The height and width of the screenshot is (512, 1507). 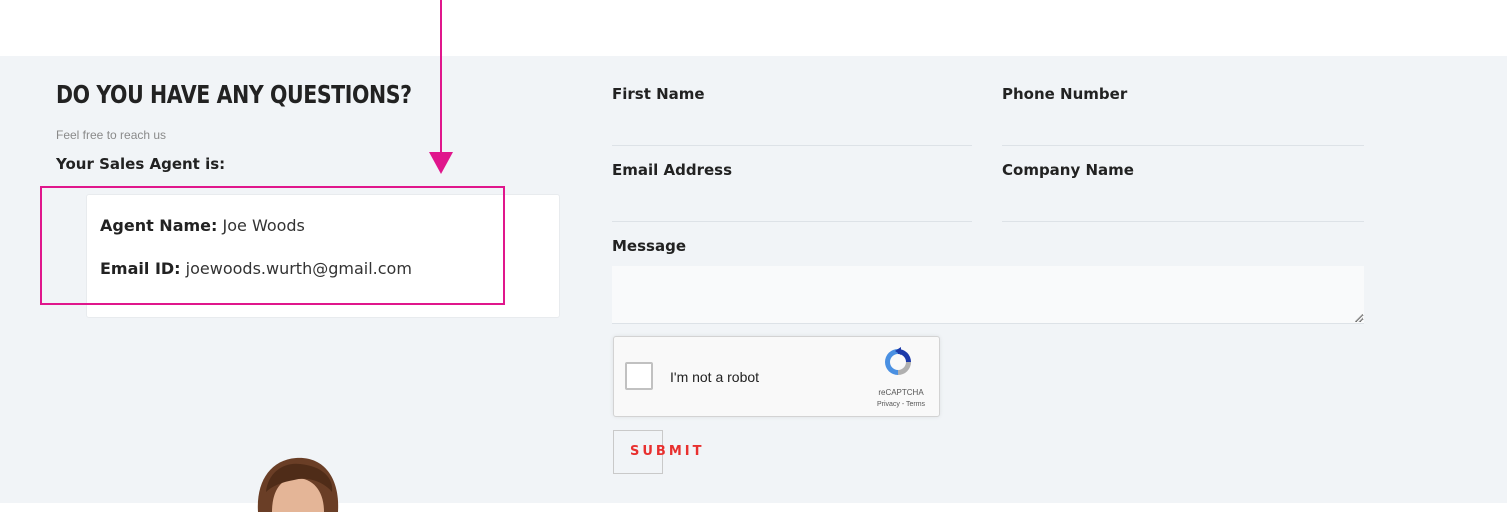 I want to click on arrow-down-icon, so click(x=441, y=163).